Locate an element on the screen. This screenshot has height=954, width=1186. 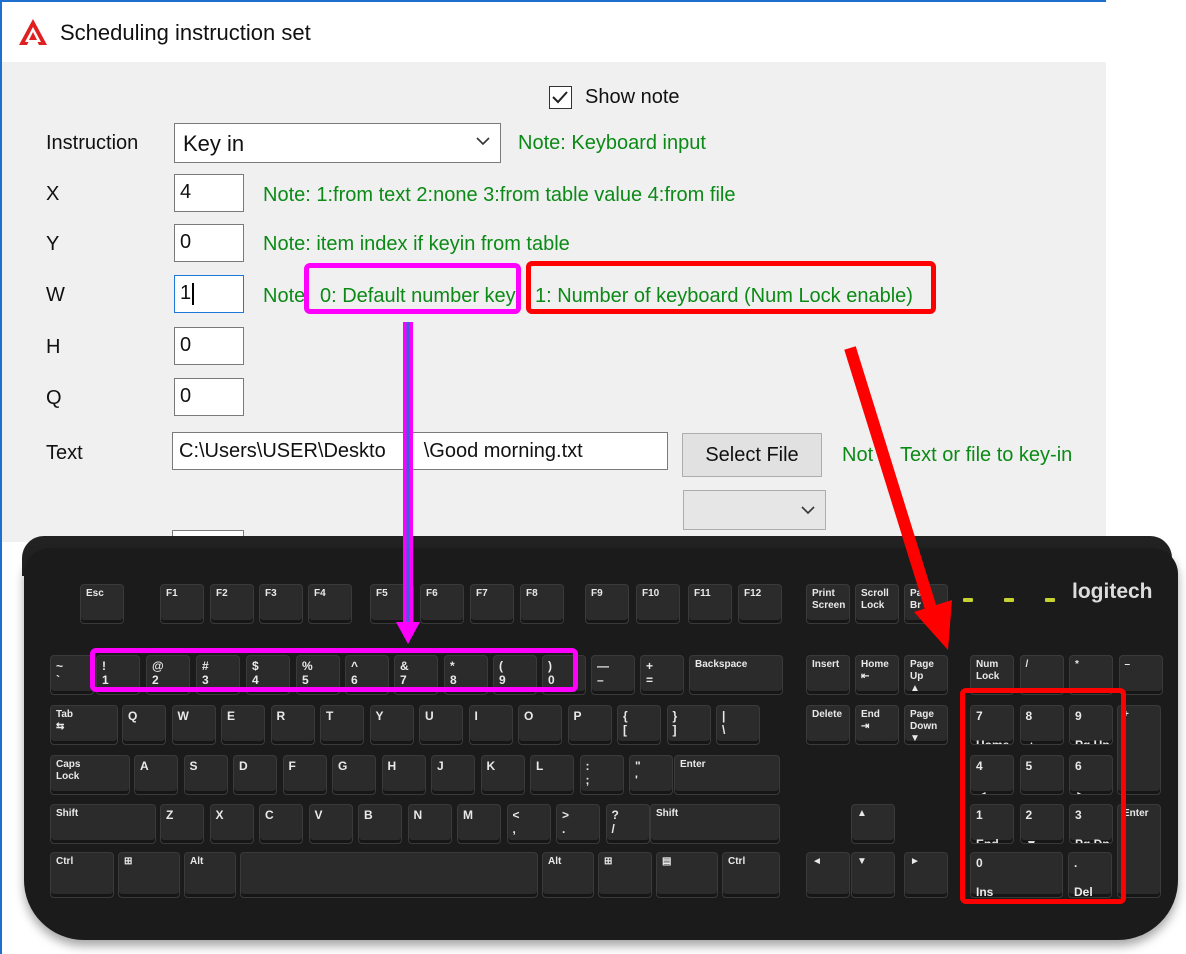
keyboard-brand: logitech is located at coordinates (1112, 591).